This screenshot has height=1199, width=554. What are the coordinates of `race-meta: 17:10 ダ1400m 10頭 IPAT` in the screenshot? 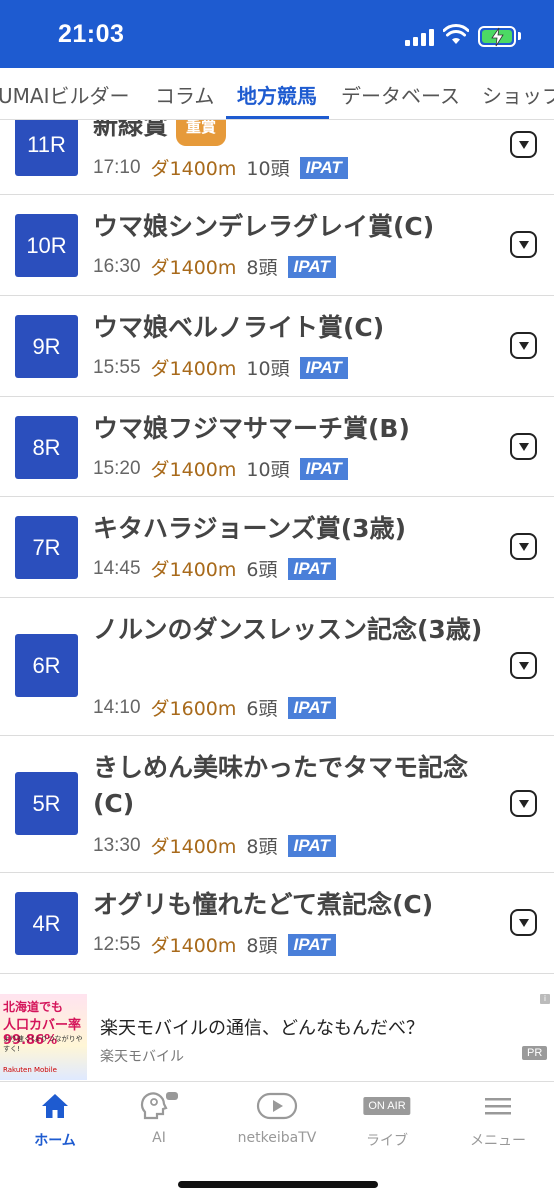 It's located at (220, 167).